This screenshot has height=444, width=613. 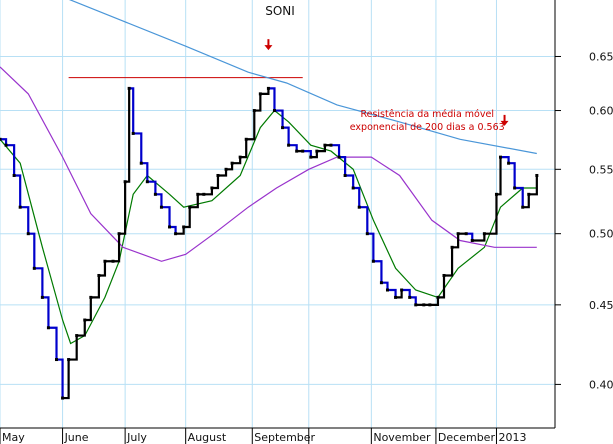 What do you see at coordinates (284, 437) in the screenshot?
I see `x-tick-label: September` at bounding box center [284, 437].